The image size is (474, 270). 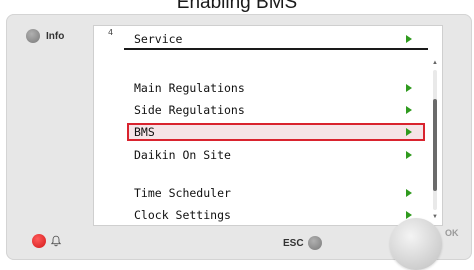 I want to click on scroll-up-icon: ▲, so click(x=435, y=63).